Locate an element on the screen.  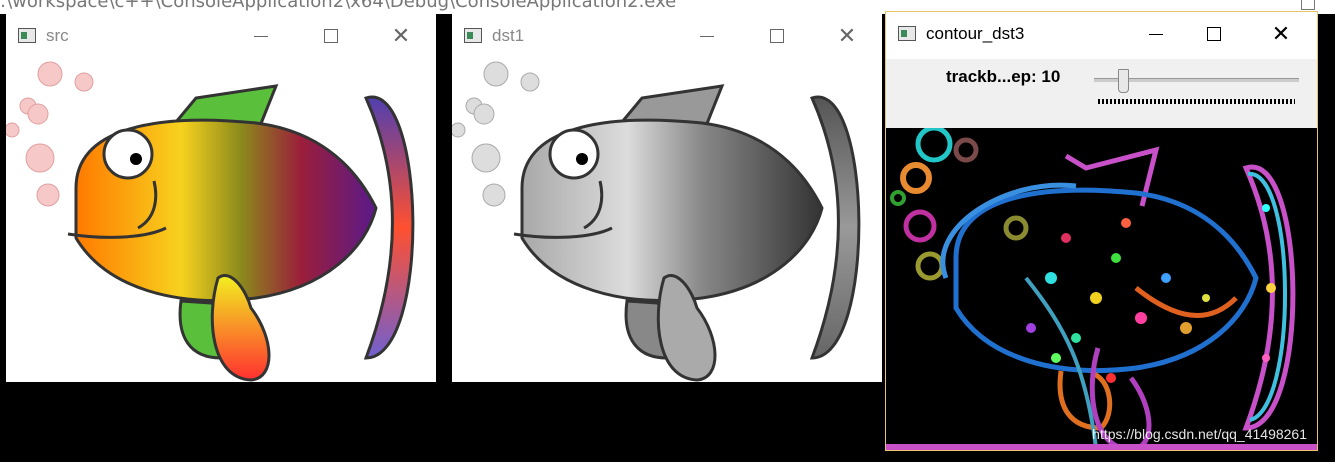
trackbar-label: trackb...ep: 10 is located at coordinates (1003, 76).